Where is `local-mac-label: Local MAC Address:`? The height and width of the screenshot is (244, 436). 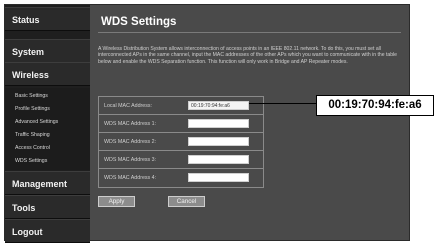
local-mac-label: Local MAC Address: is located at coordinates (128, 106).